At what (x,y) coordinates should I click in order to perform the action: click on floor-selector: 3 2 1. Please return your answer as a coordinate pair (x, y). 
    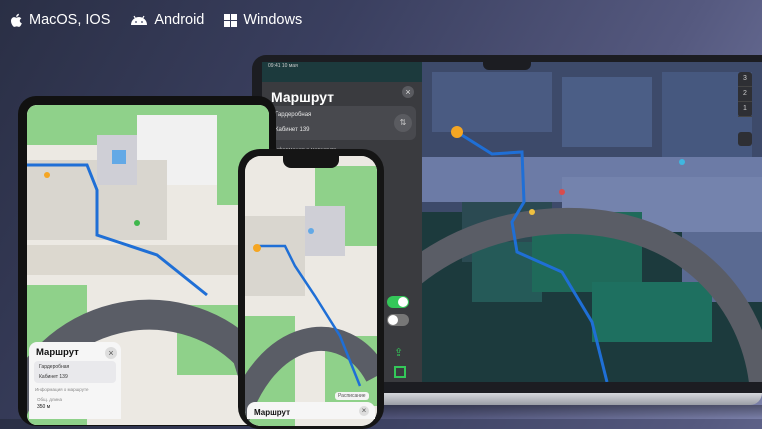
    Looking at the image, I should click on (745, 94).